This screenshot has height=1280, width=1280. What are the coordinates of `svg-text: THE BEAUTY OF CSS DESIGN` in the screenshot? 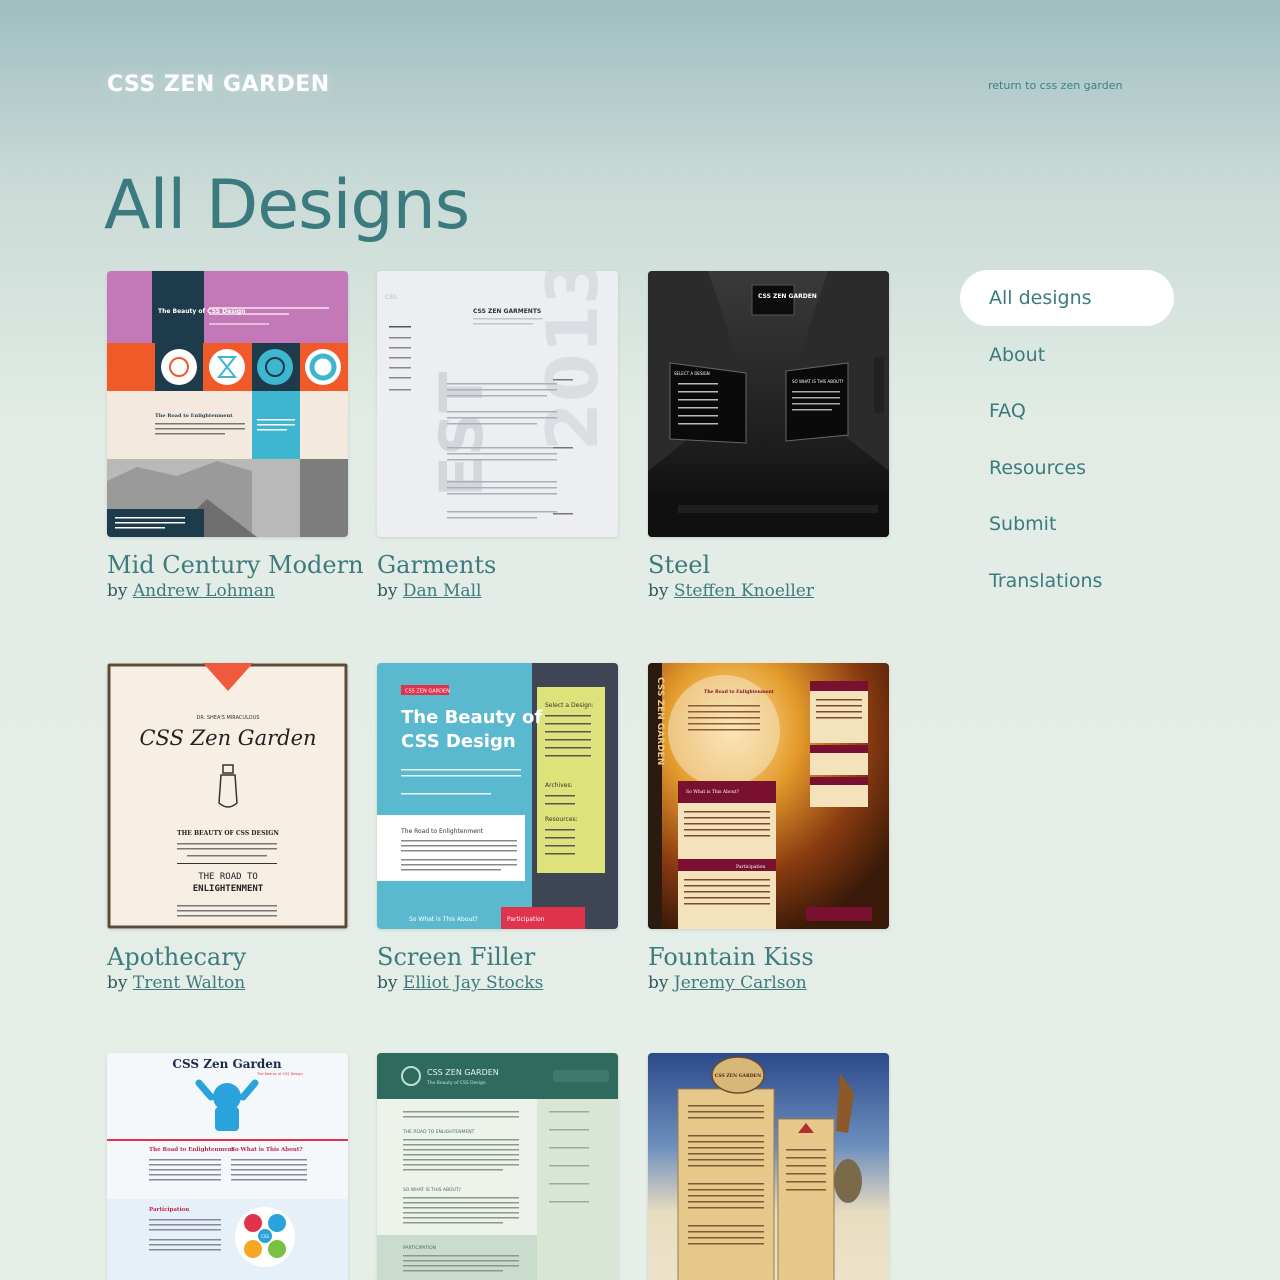 It's located at (228, 833).